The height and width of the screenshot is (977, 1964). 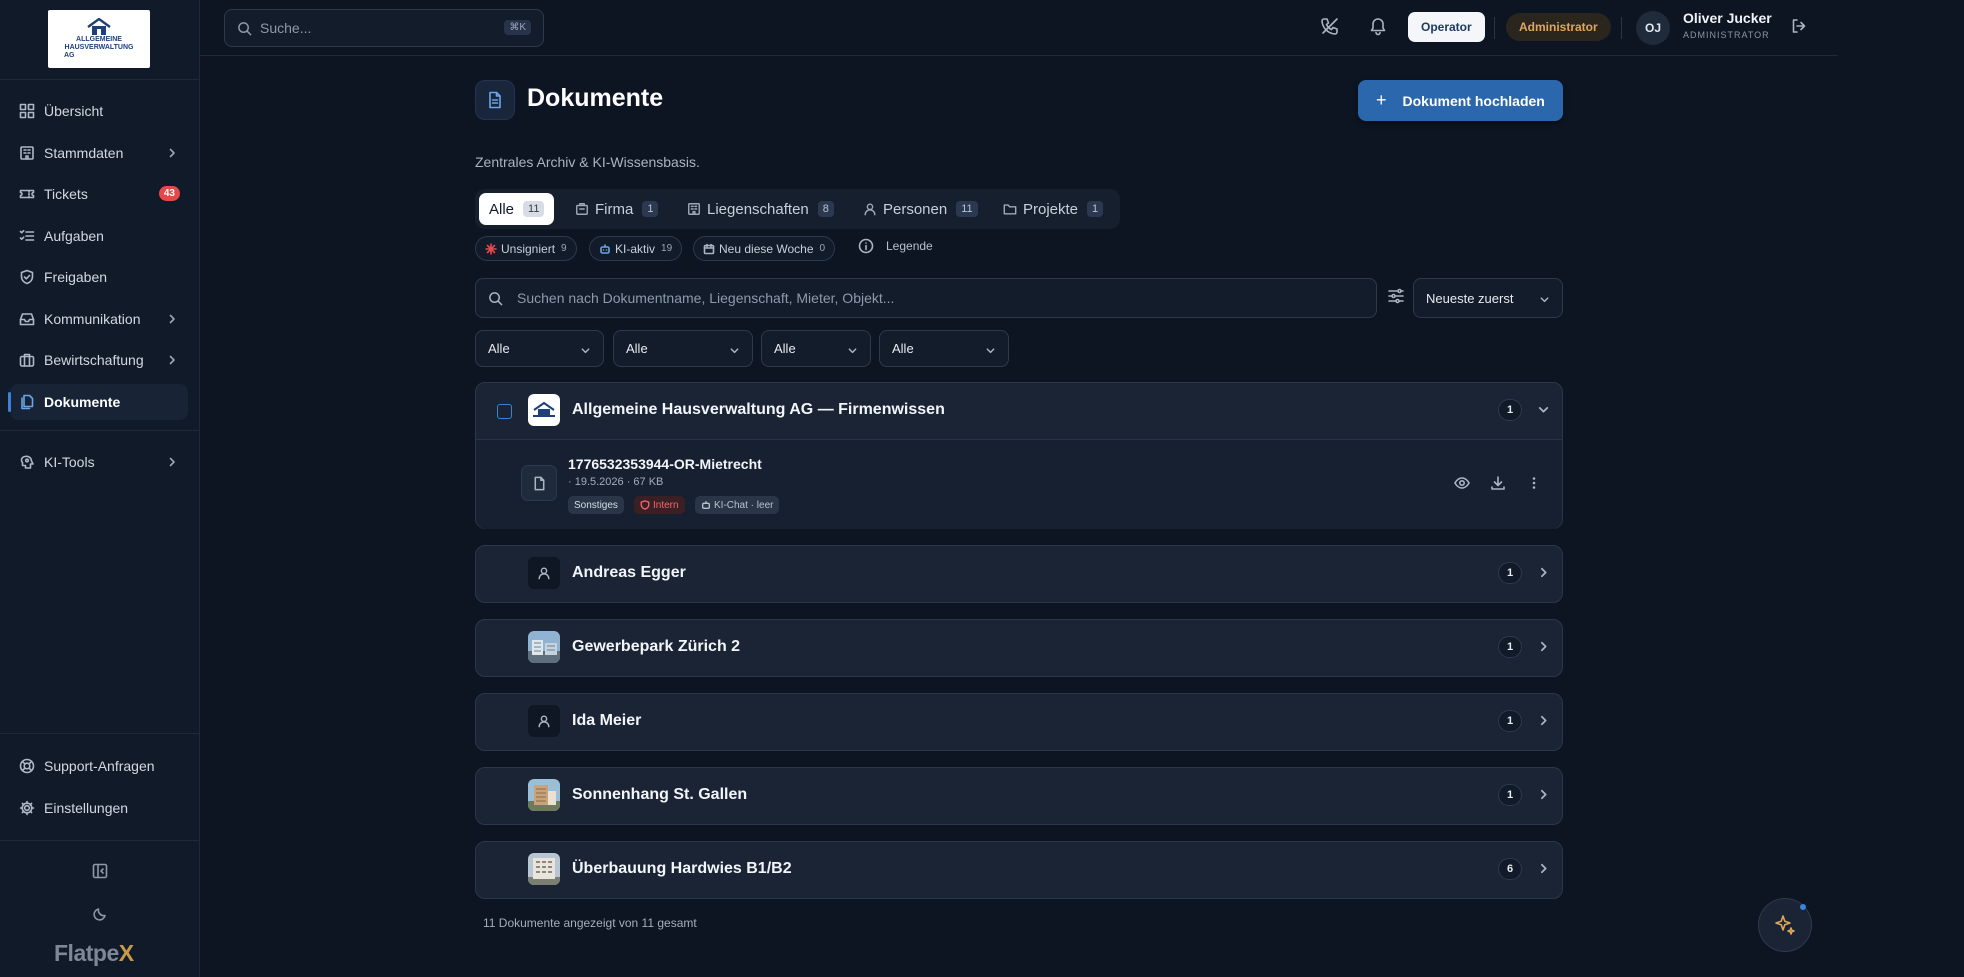 I want to click on legend-button: Legende, so click(x=895, y=246).